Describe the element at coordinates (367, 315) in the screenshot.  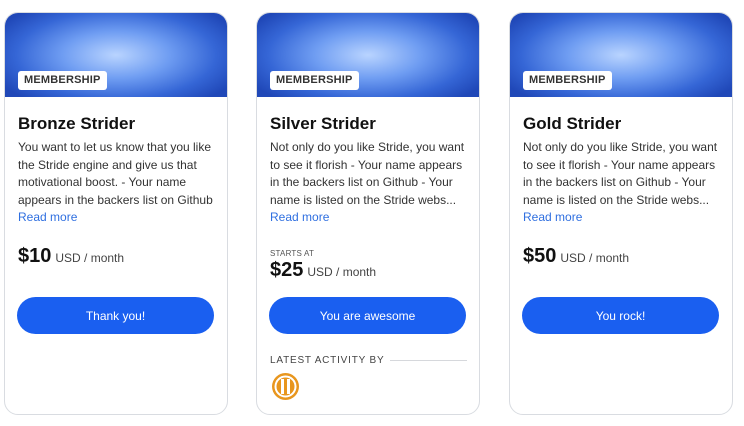
I see `you-are-awesome-button: You are awesome` at that location.